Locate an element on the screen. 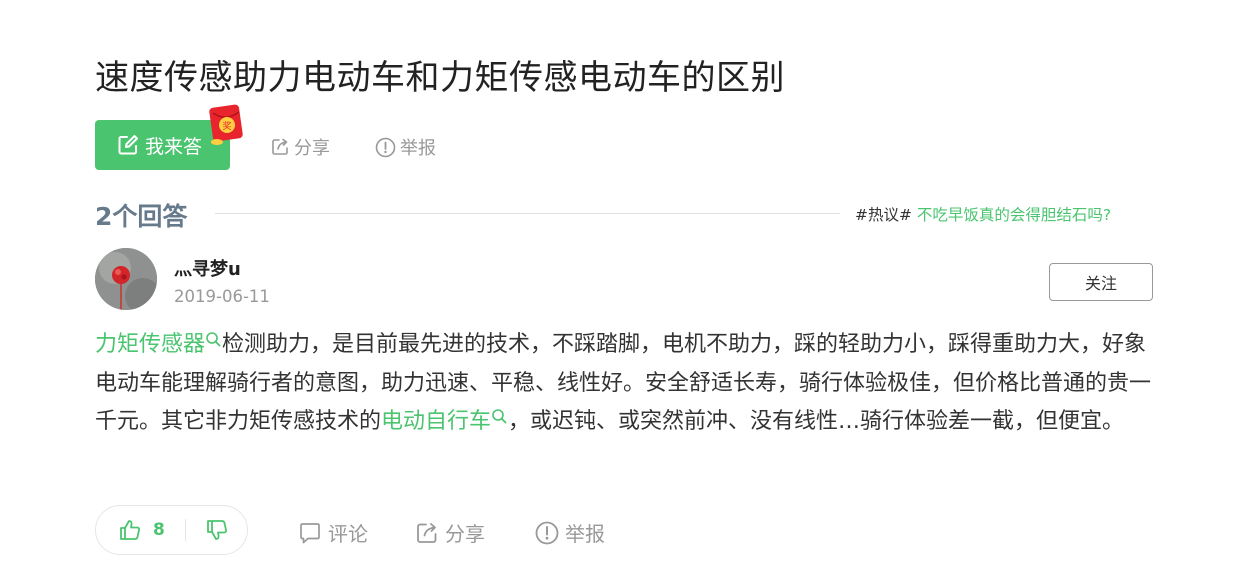 The height and width of the screenshot is (582, 1233). hot-topic-link: 不吃早饭真的会得胆结石吗? is located at coordinates (1014, 215).